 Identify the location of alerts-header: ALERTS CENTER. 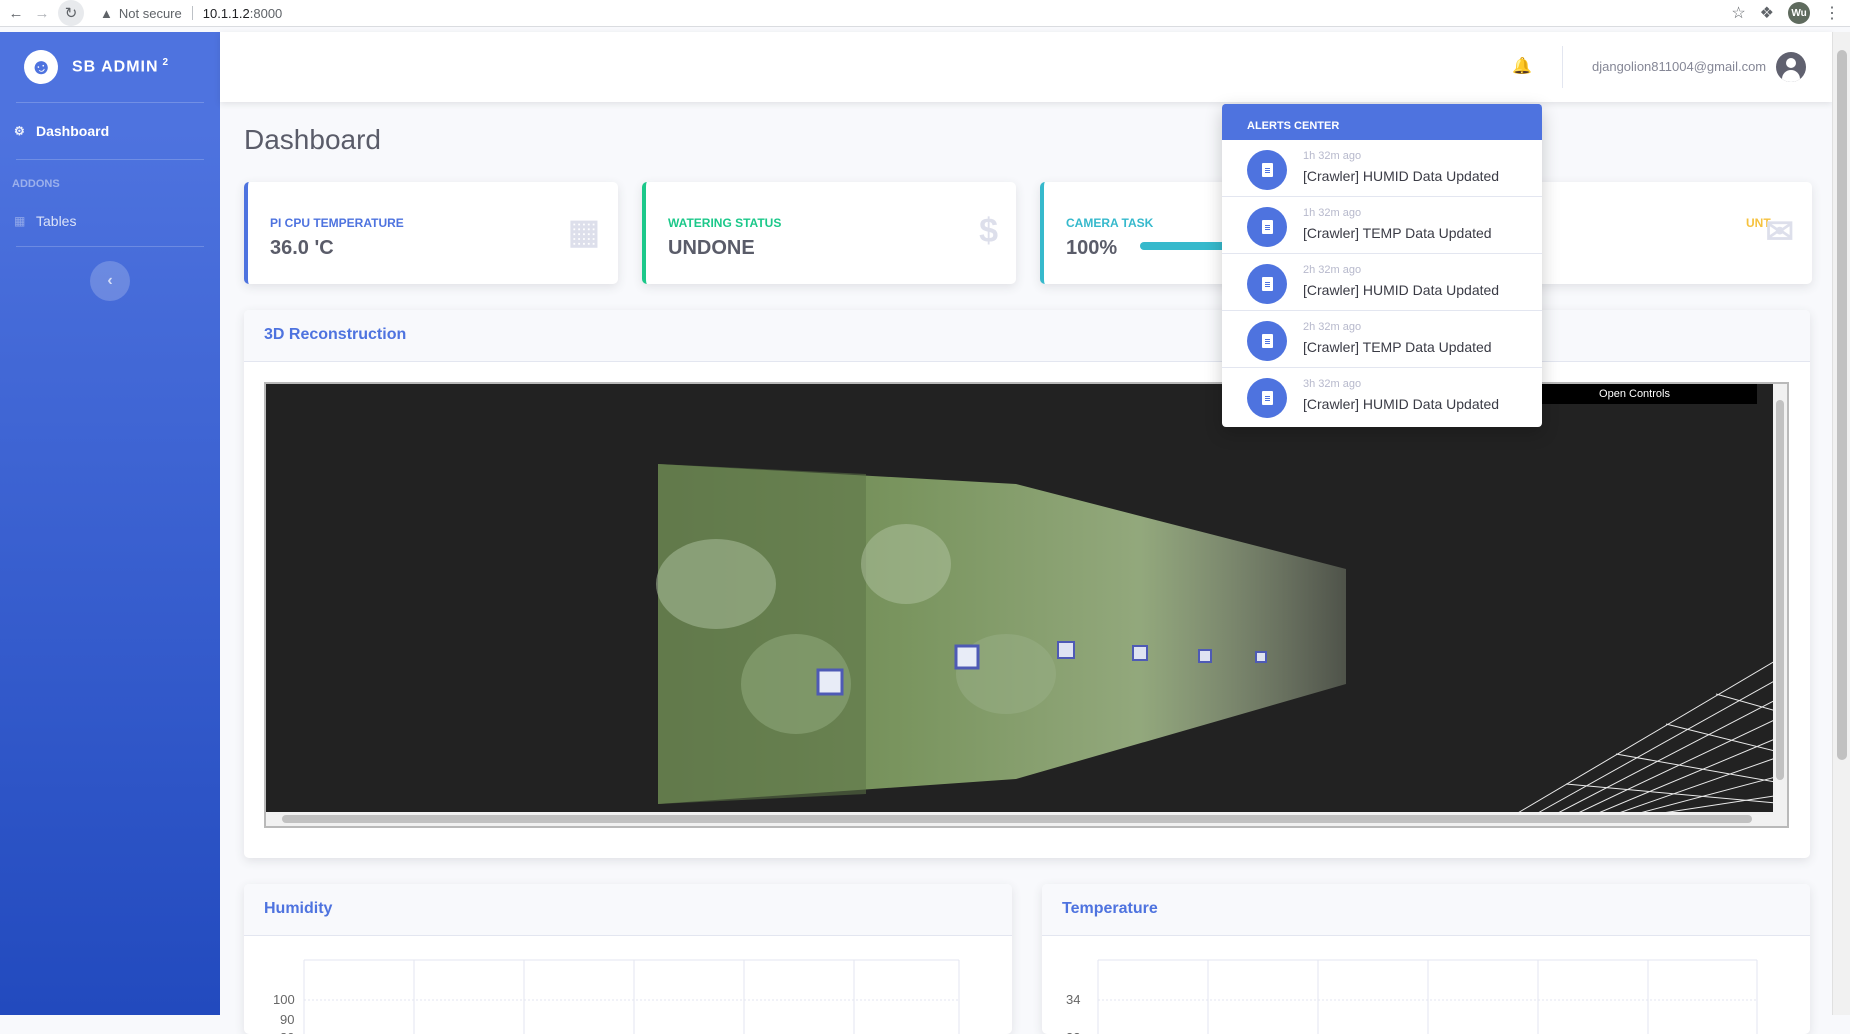
(1382, 122).